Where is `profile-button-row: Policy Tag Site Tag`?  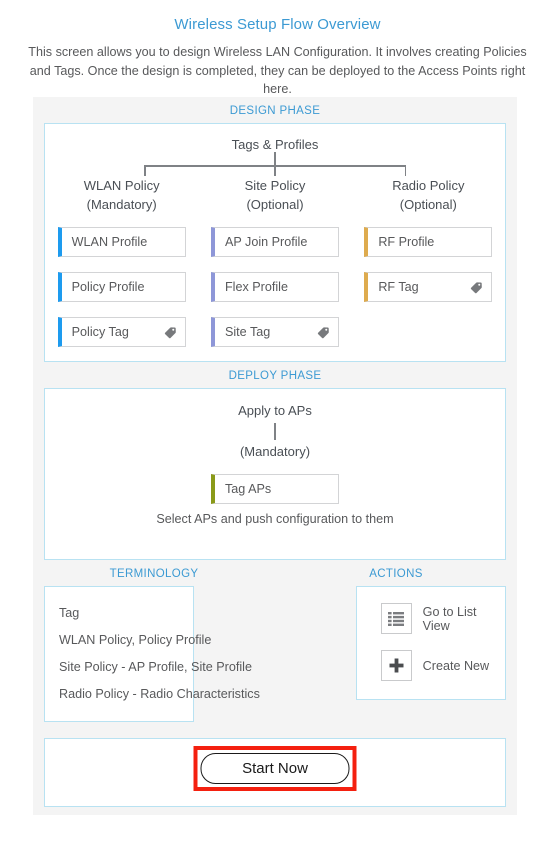 profile-button-row: Policy Tag Site Tag is located at coordinates (275, 332).